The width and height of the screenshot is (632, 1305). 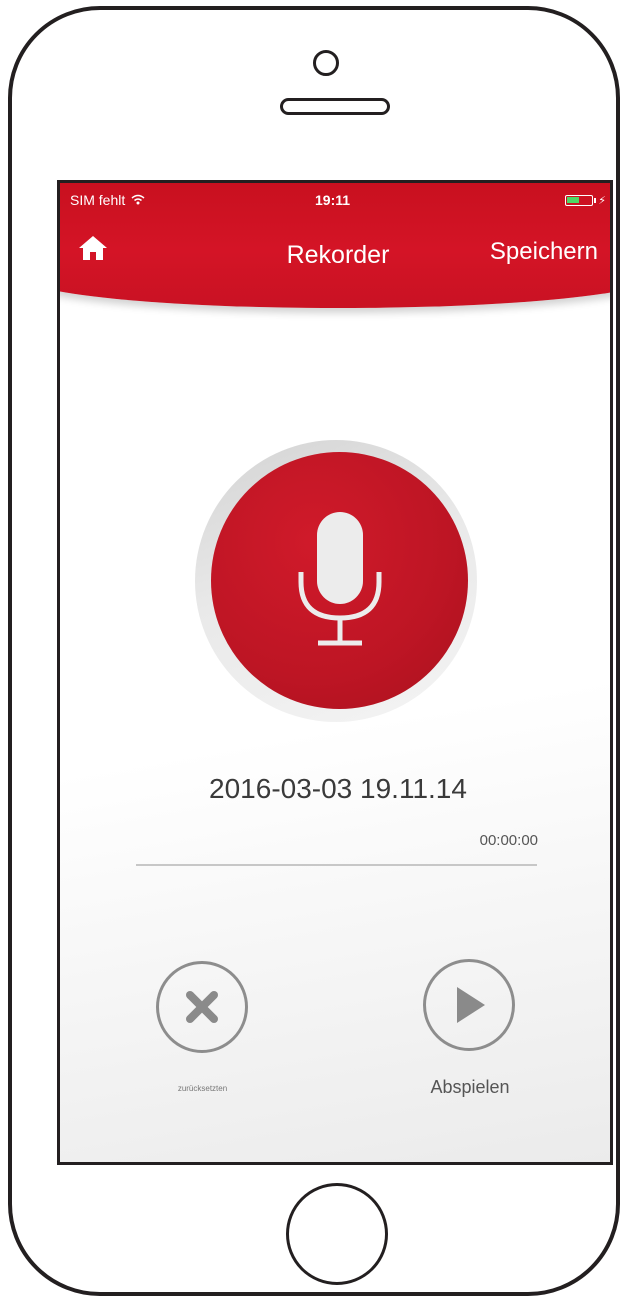 I want to click on close-icon, so click(x=202, y=1007).